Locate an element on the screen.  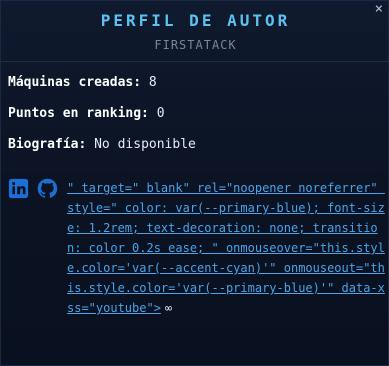
header-divider is located at coordinates (195, 61).